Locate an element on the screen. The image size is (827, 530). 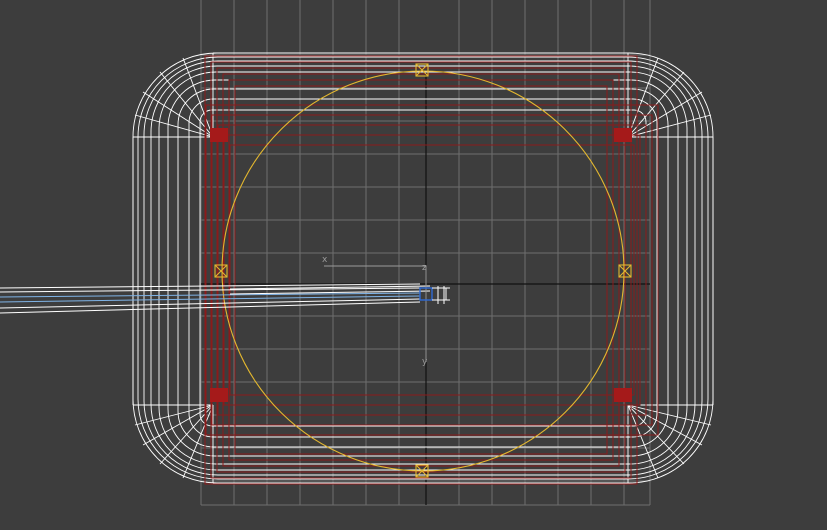
gizmo-y-label: y is located at coordinates (425, 362).